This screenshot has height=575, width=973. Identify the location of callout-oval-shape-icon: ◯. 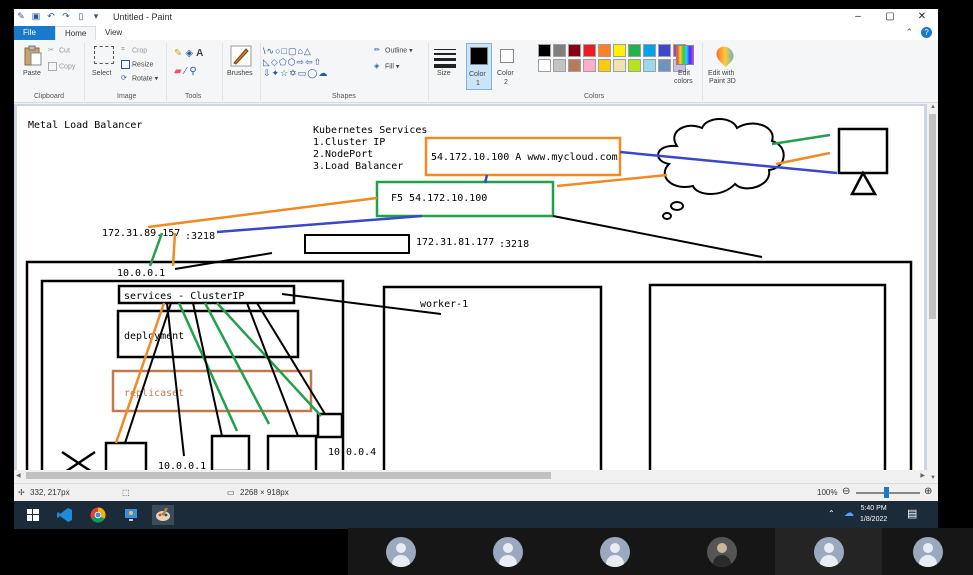
(312, 73).